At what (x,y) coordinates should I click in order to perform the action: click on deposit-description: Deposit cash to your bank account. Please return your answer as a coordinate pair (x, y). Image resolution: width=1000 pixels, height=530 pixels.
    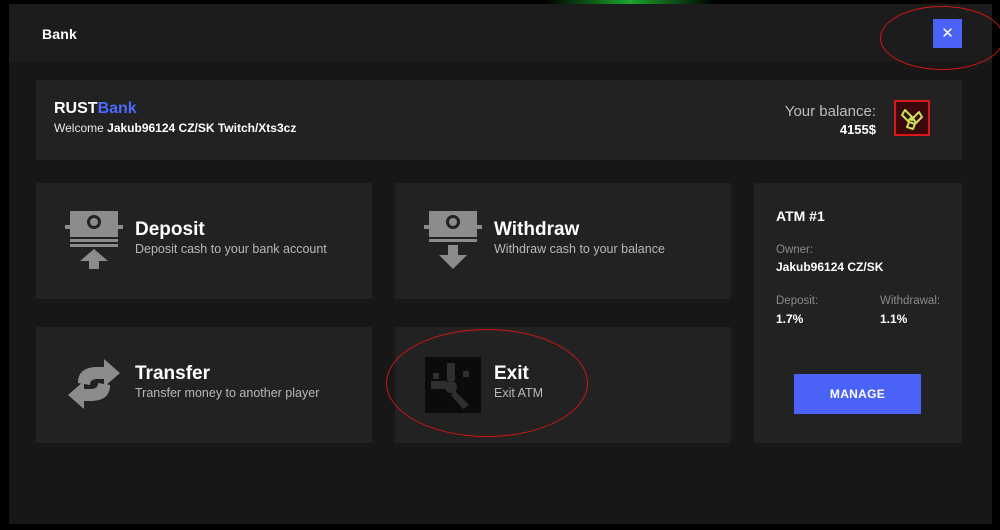
    Looking at the image, I should click on (231, 249).